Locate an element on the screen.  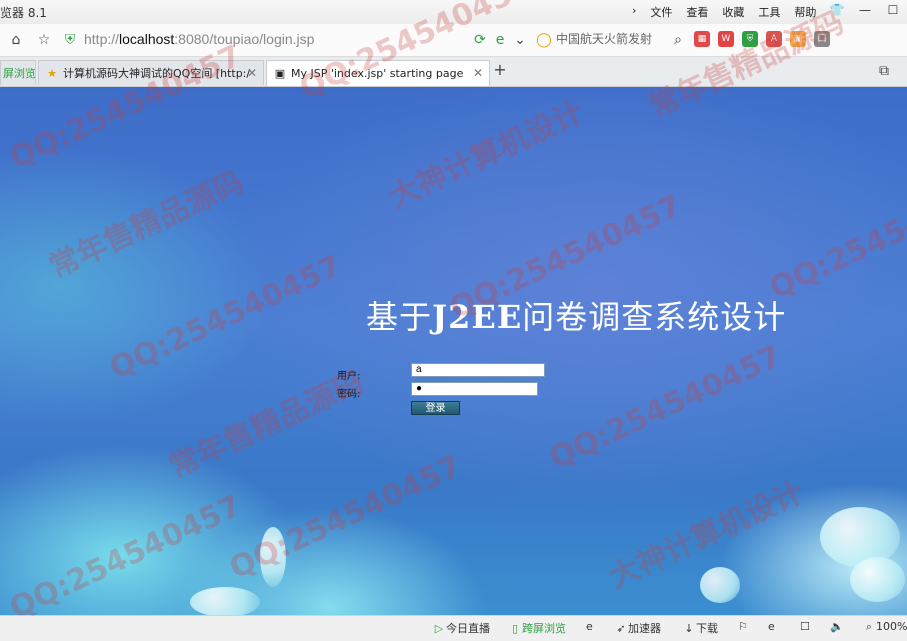
menu-favorites: 收藏 is located at coordinates (733, 12).